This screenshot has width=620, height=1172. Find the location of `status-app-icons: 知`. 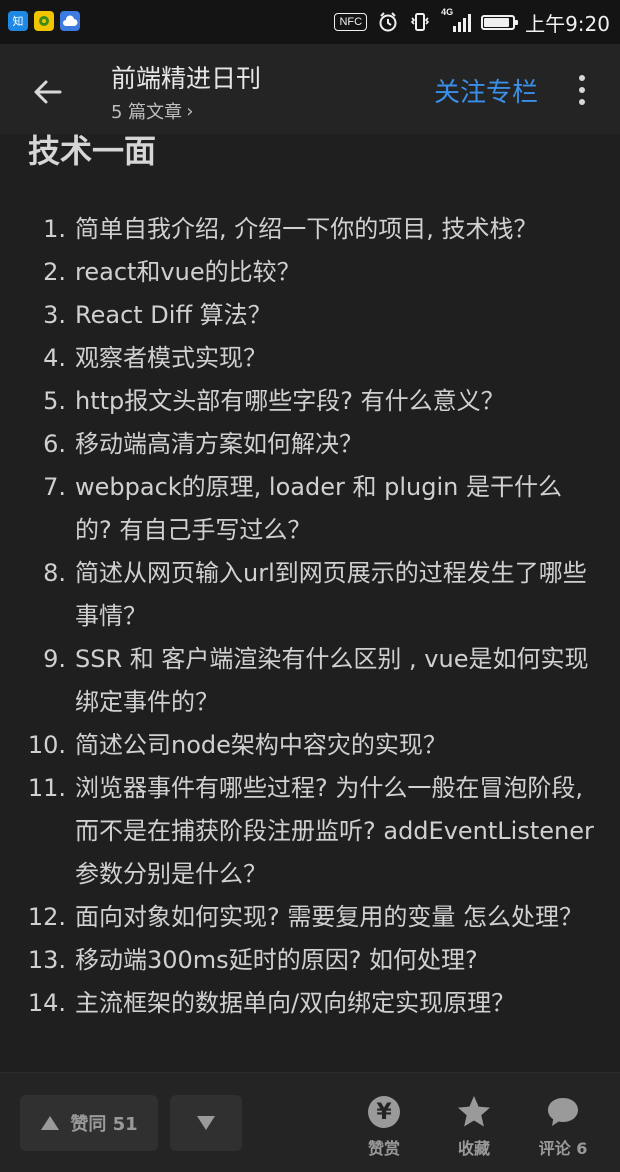

status-app-icons: 知 is located at coordinates (44, 21).